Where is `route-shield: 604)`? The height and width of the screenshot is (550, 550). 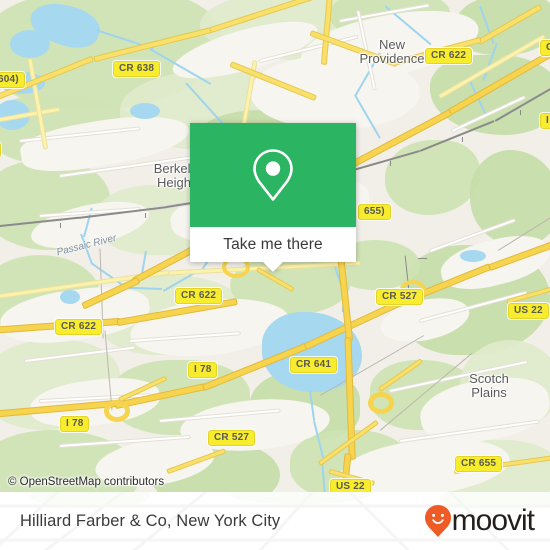
route-shield: 604) is located at coordinates (13, 80).